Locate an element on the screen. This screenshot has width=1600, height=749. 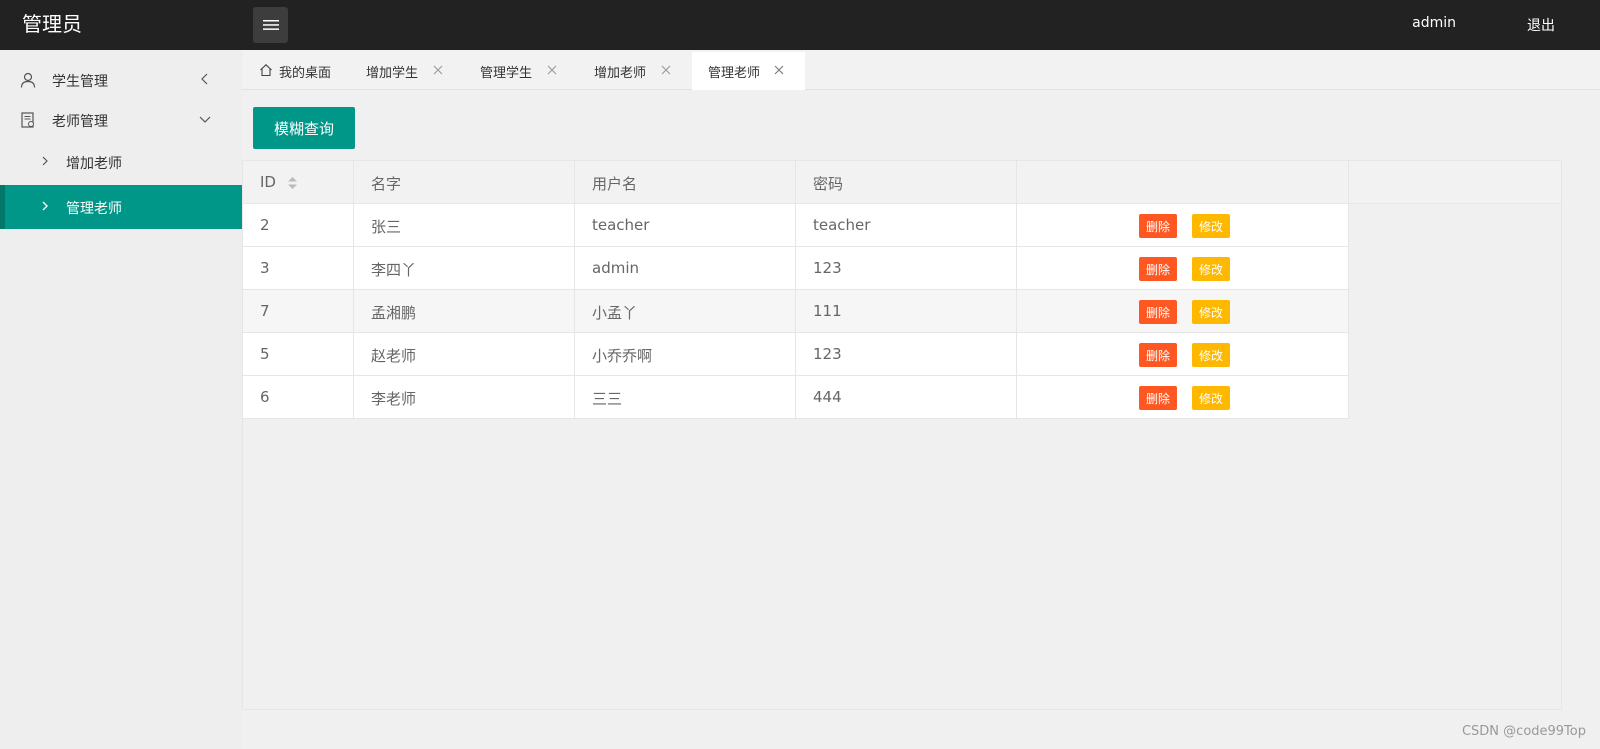
top-header: 管理员 admin 退出 is located at coordinates (800, 25).